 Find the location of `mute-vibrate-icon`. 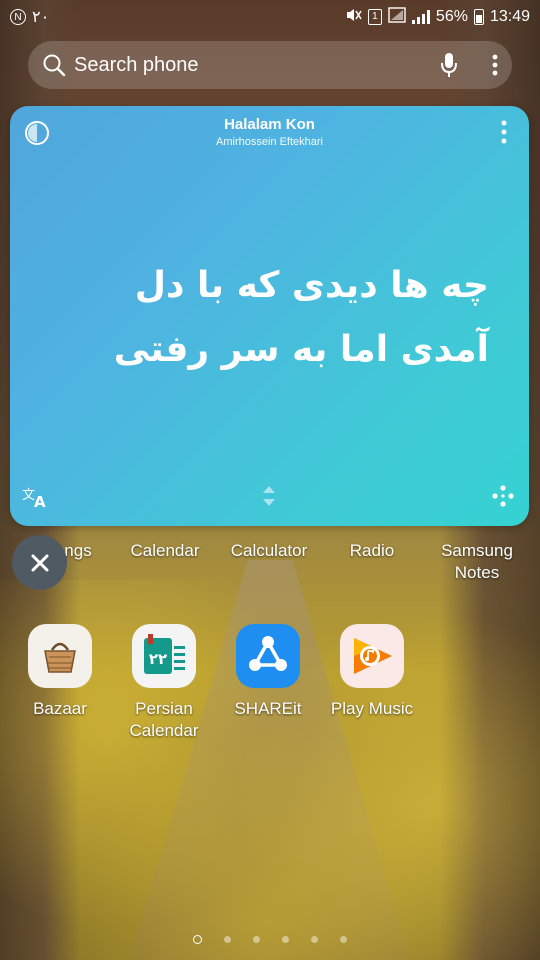

mute-vibrate-icon is located at coordinates (353, 17).